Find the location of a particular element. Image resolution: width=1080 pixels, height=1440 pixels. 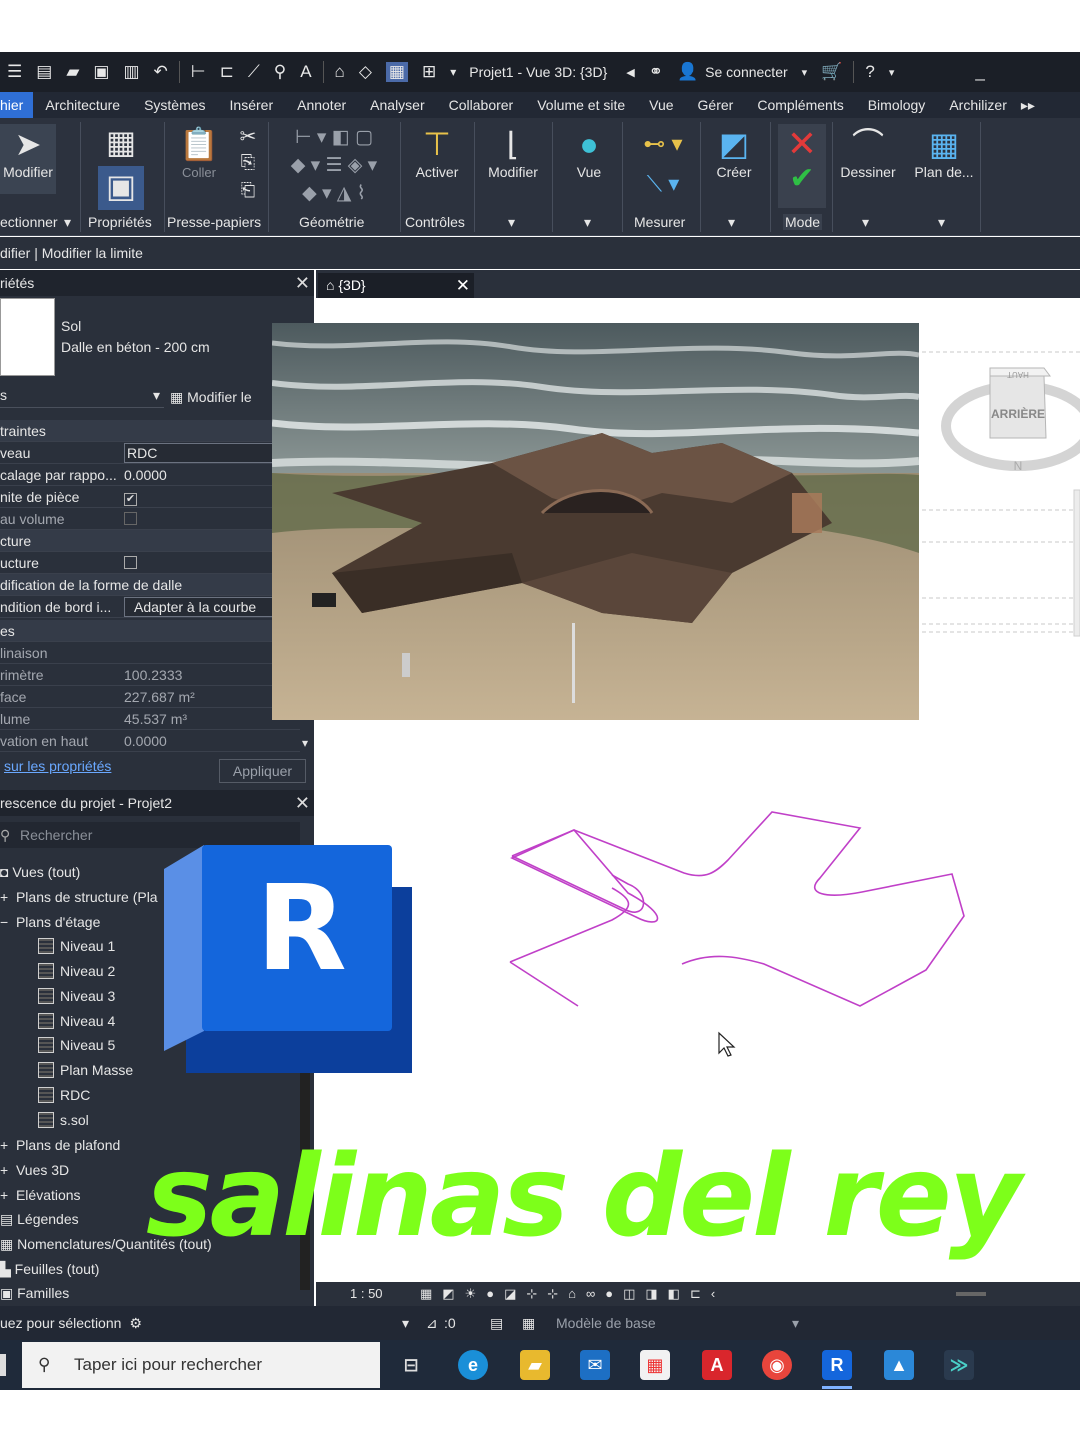

create-button: ◩ Créer is located at coordinates (734, 152).